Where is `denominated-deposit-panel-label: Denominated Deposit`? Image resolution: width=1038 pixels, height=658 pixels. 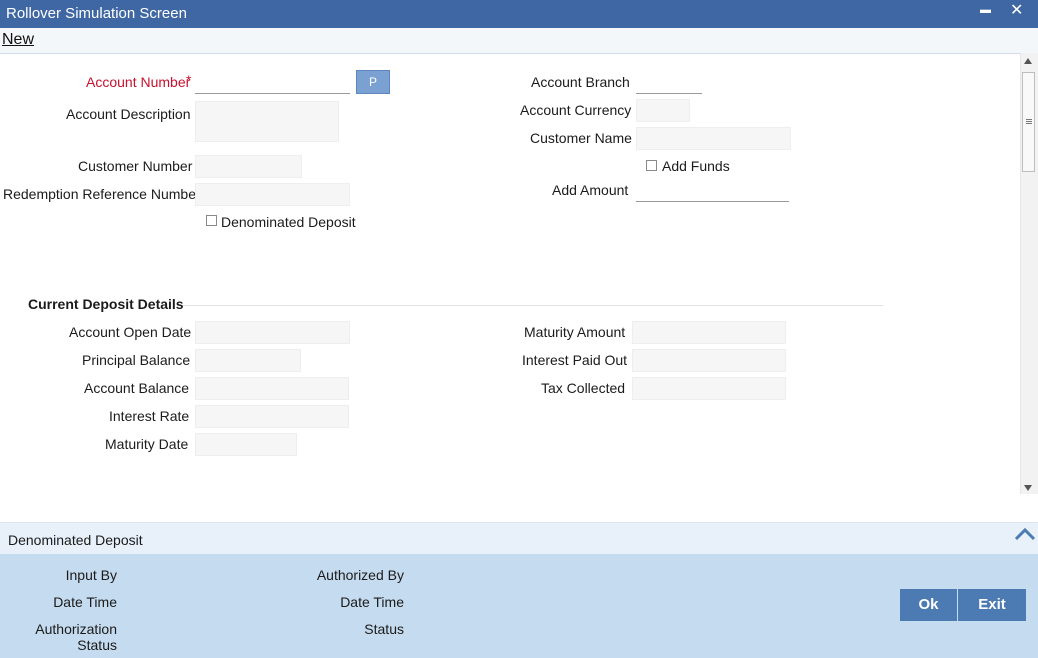
denominated-deposit-panel-label: Denominated Deposit is located at coordinates (75, 540).